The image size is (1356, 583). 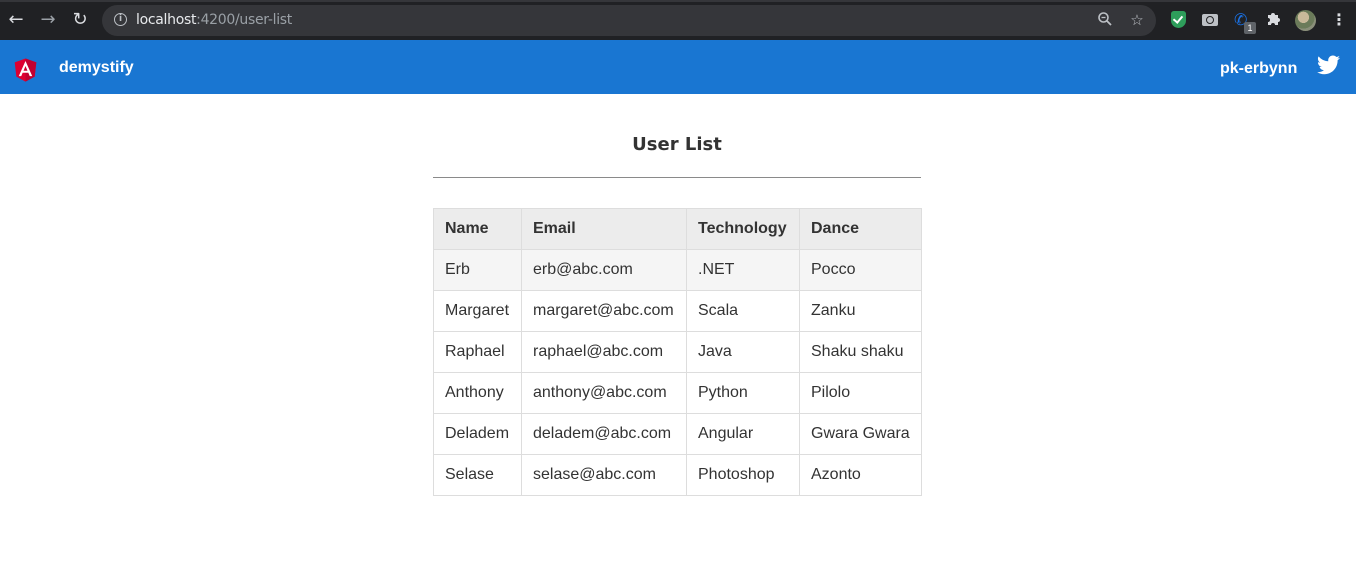 I want to click on cell-technology: Scala, so click(x=743, y=311).